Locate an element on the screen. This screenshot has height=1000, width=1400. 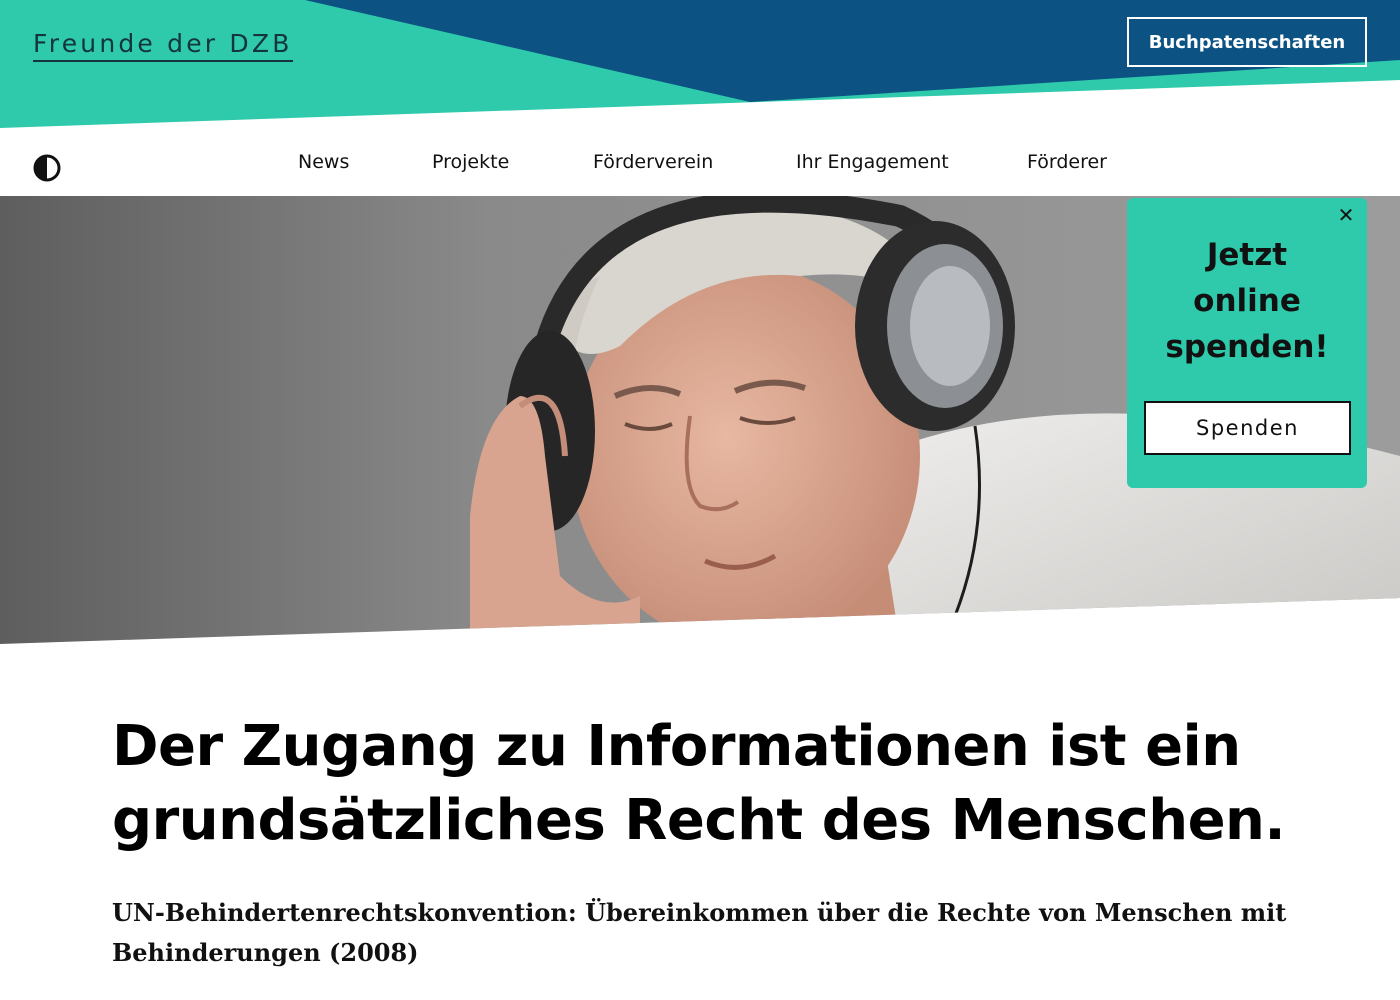
close-icon: ✕ is located at coordinates (1346, 215).